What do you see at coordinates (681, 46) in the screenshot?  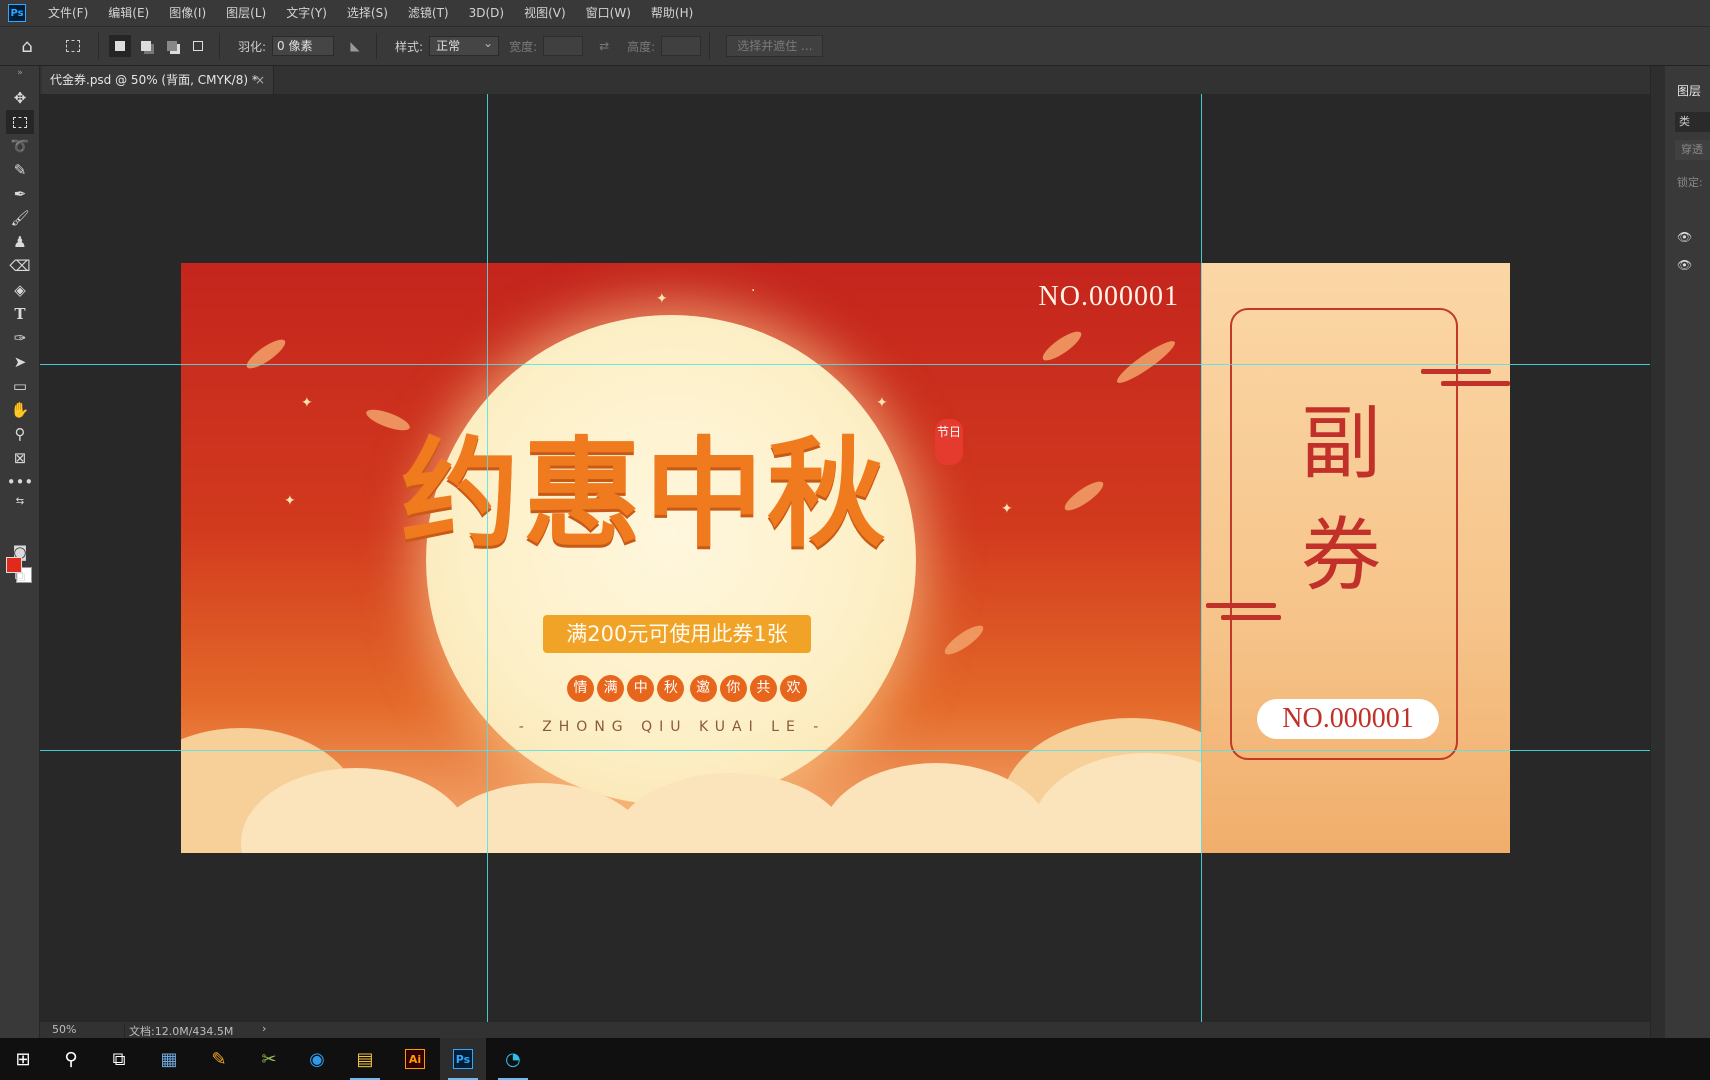 I see `height-input` at bounding box center [681, 46].